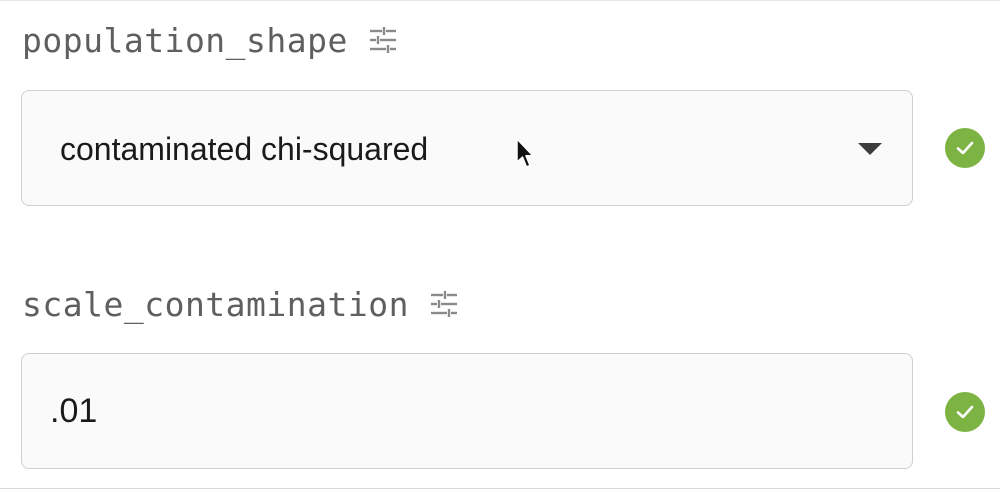 Image resolution: width=1000 pixels, height=492 pixels. I want to click on caret-down-icon, so click(870, 149).